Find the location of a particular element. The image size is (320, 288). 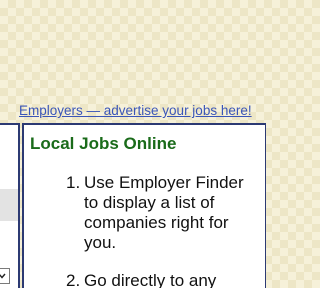

step-number: 1. is located at coordinates (73, 182).